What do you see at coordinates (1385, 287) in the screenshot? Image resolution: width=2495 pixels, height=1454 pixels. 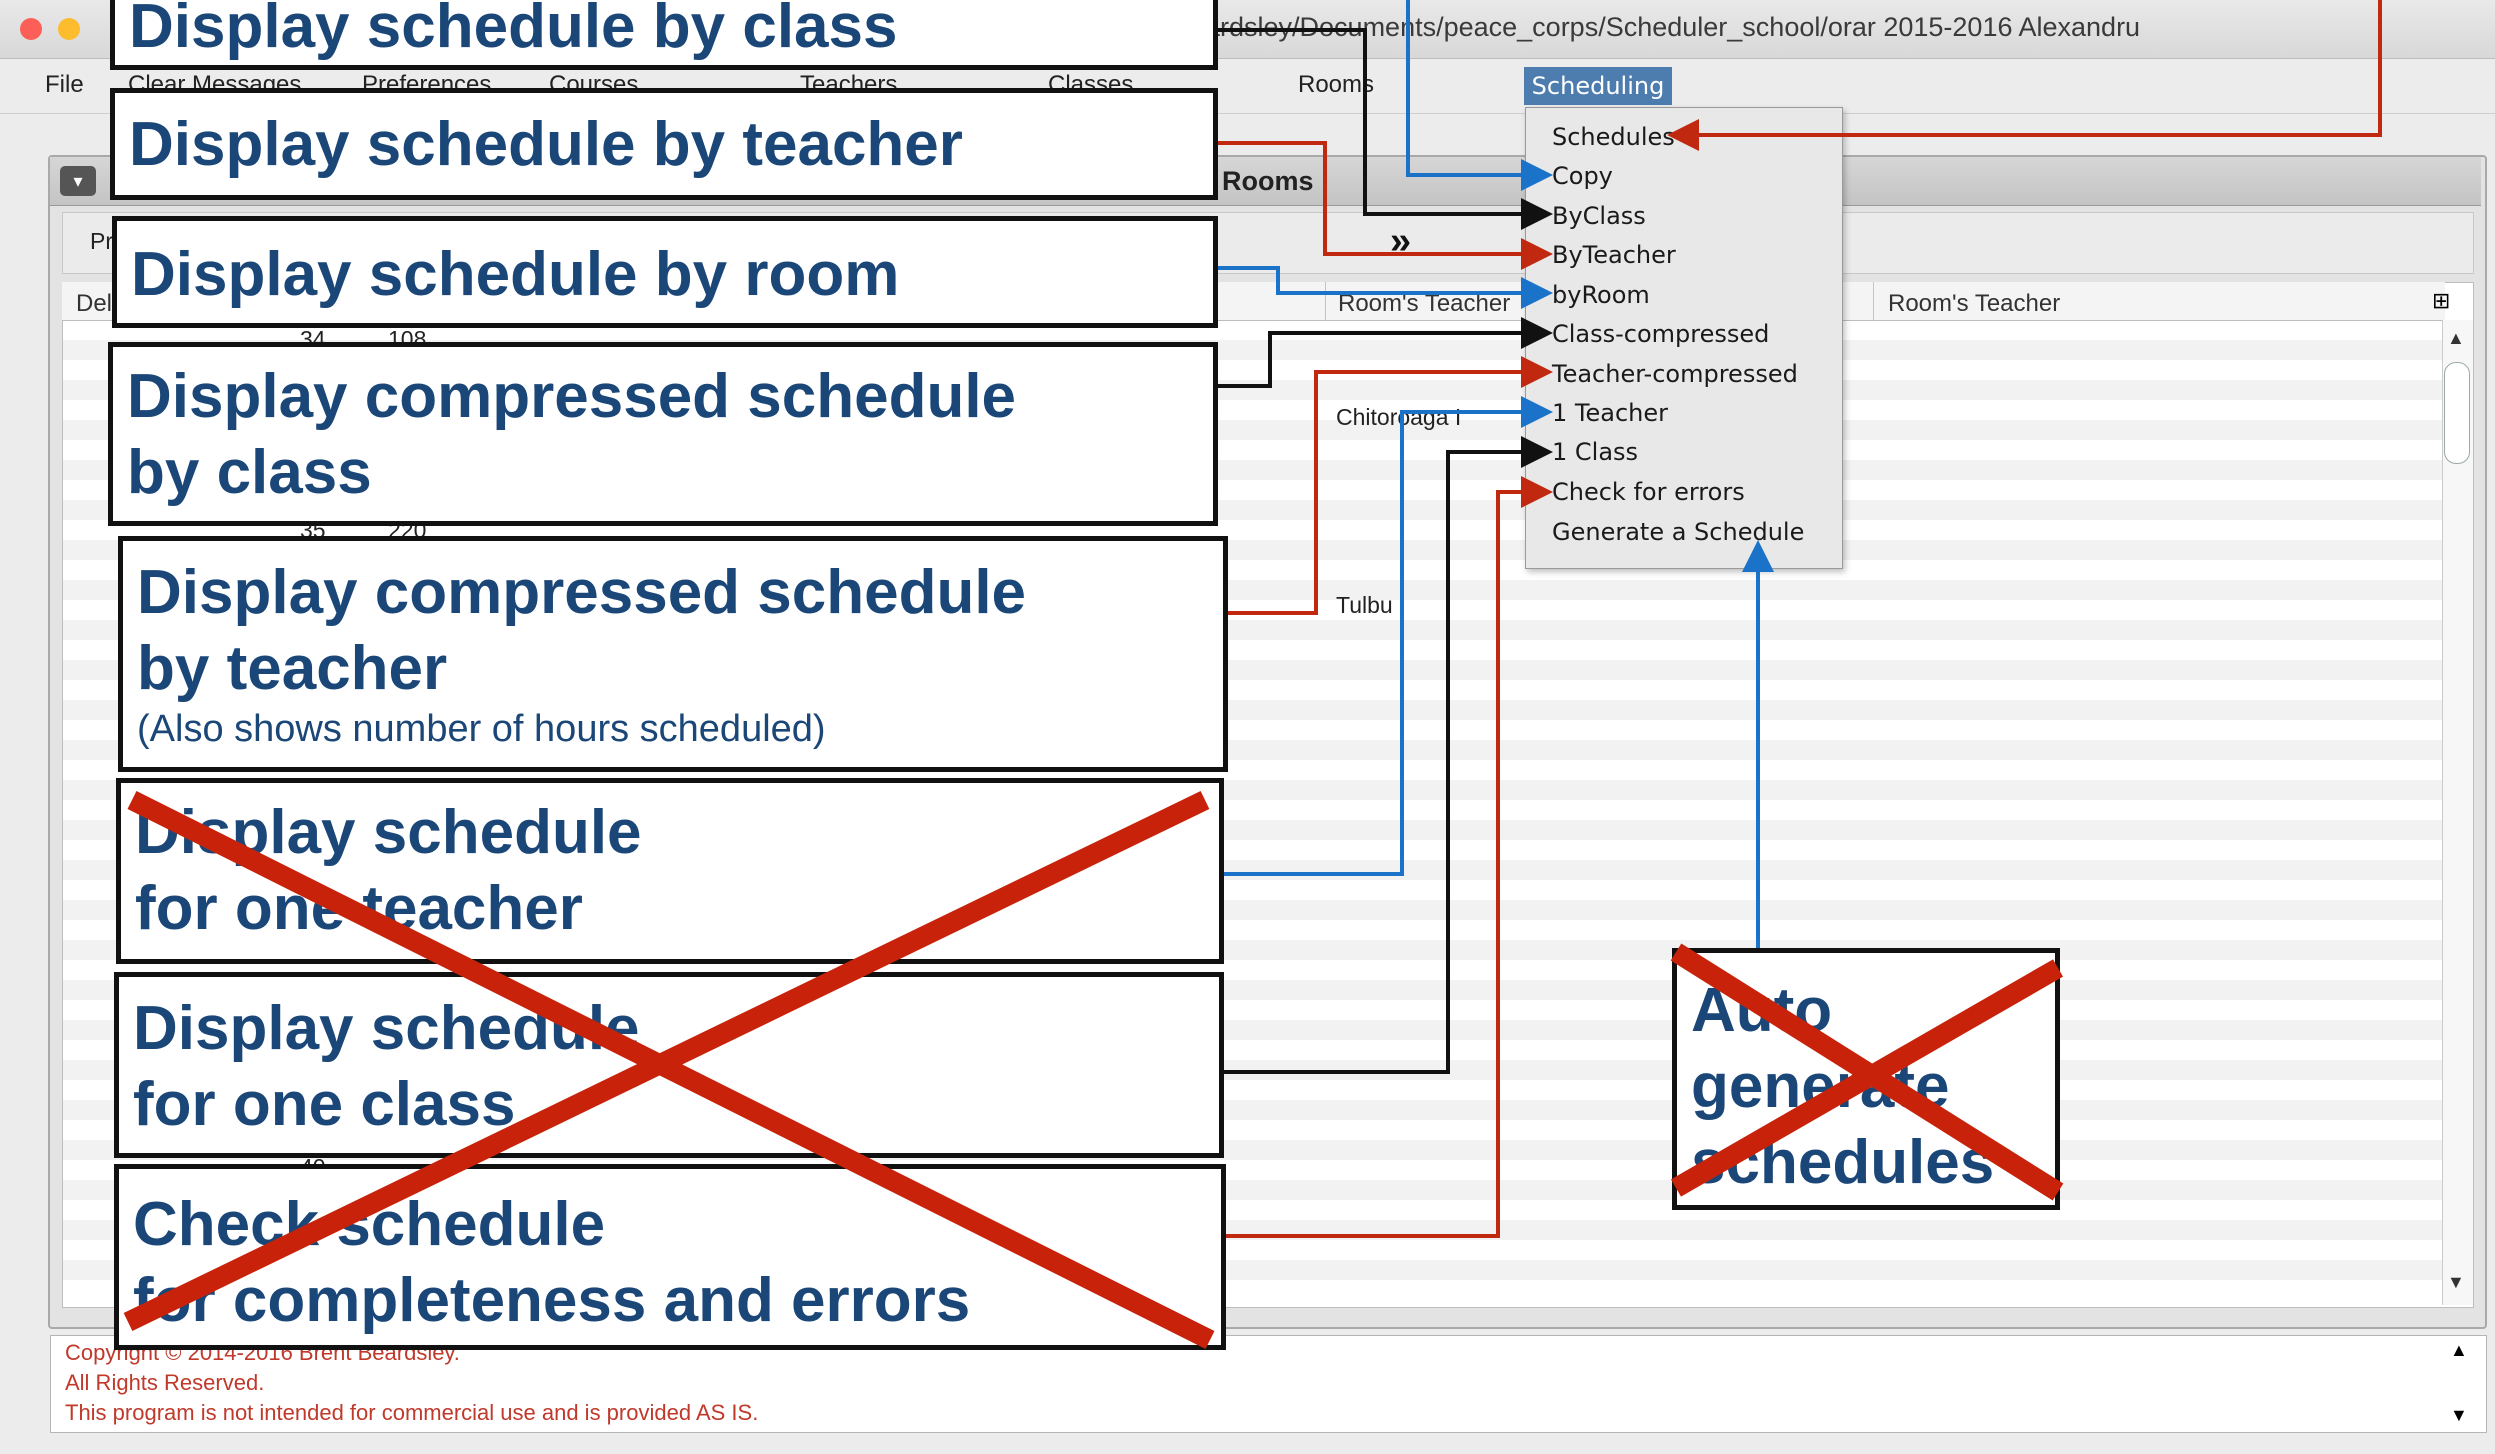 I see `arrow-by-room` at bounding box center [1385, 287].